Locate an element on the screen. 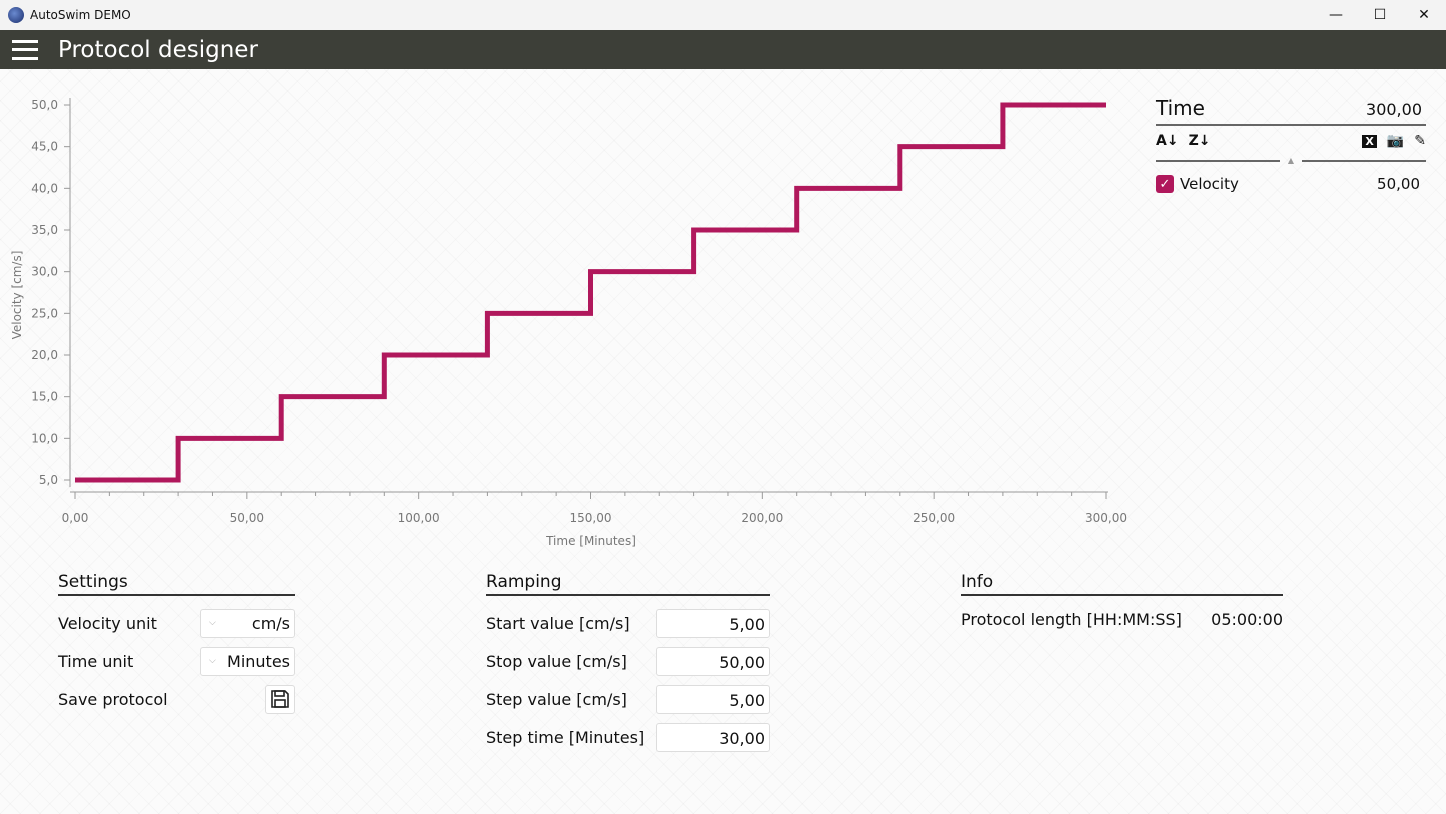 The width and height of the screenshot is (1446, 814). velocity-unit-select: ⌵ cm/s is located at coordinates (247, 623).